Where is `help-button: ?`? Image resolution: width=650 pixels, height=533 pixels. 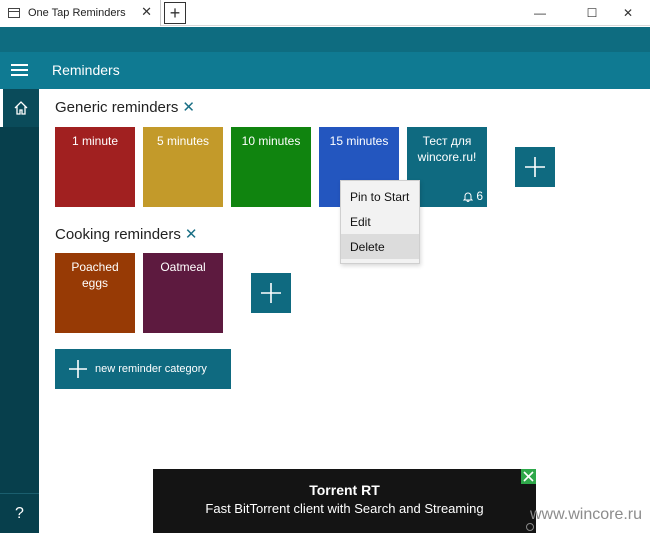
help-button: ? is located at coordinates (19, 513).